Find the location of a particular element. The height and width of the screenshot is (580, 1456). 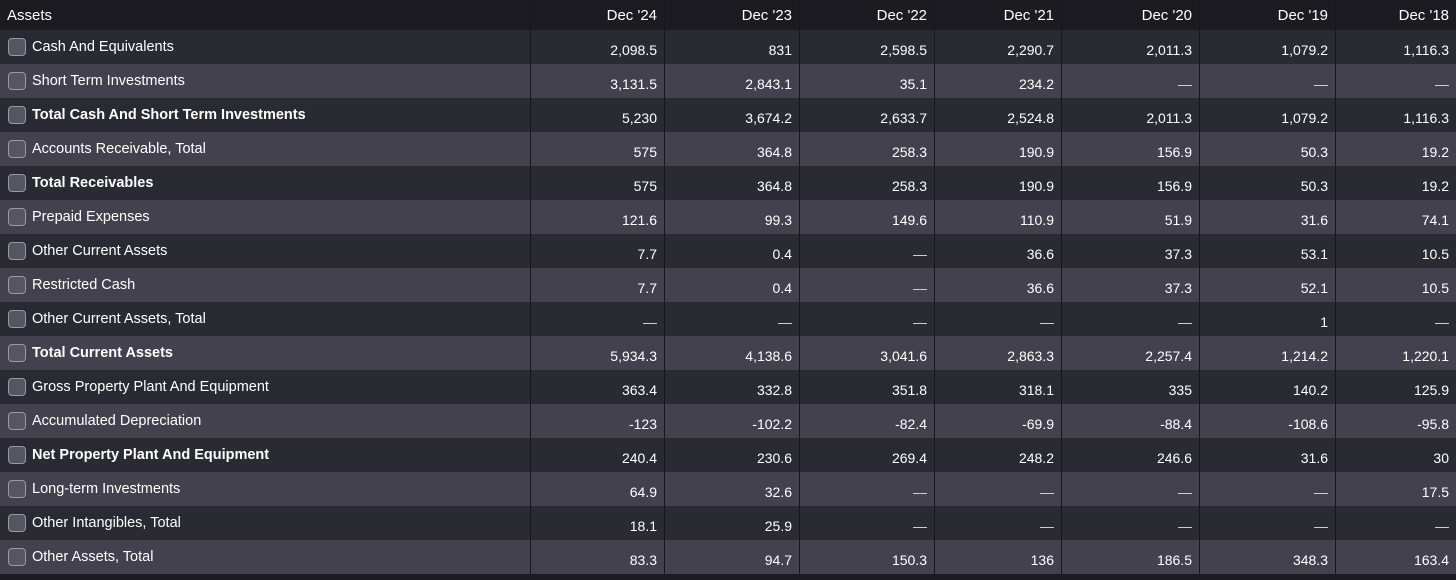

header-column: Dec '23 is located at coordinates (732, 15).